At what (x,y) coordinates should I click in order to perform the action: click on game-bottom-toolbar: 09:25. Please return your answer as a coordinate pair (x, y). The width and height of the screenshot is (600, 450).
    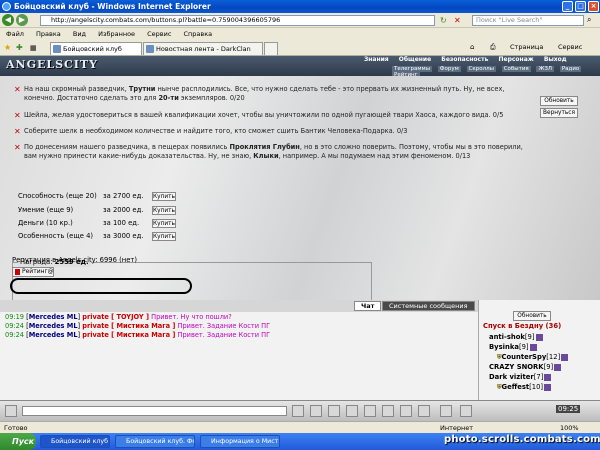
    Looking at the image, I should click on (300, 410).